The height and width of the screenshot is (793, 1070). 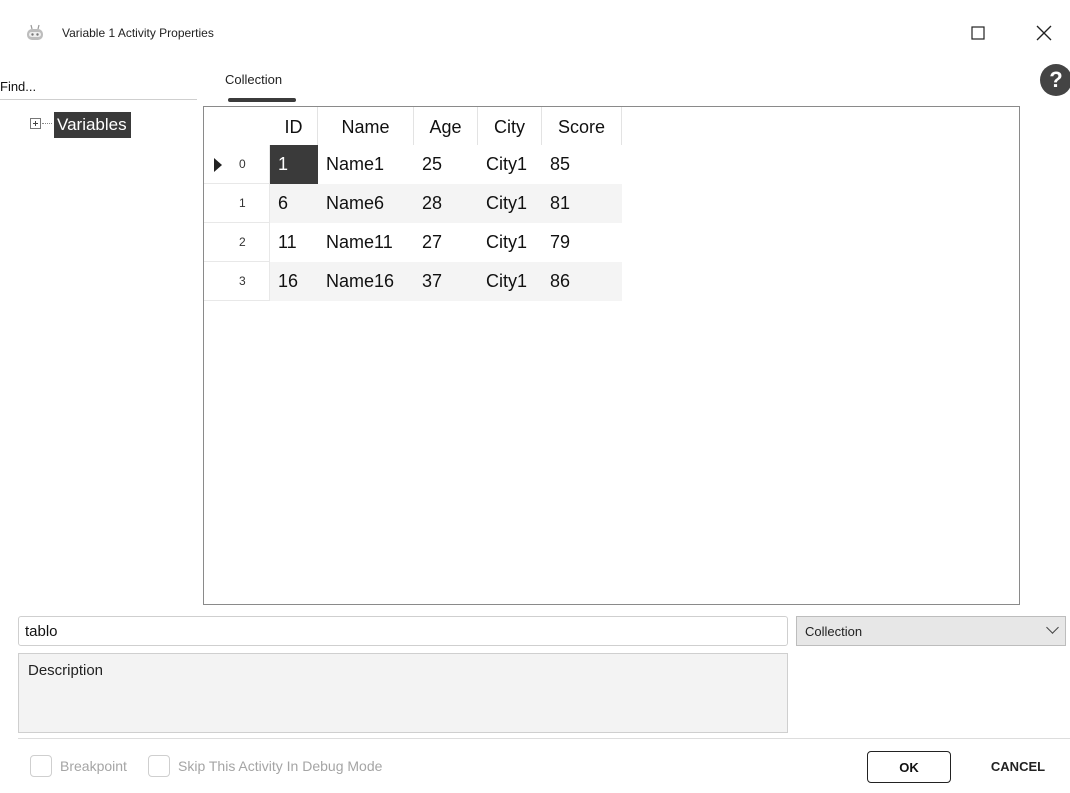 I want to click on tree-connector, so click(x=47, y=123).